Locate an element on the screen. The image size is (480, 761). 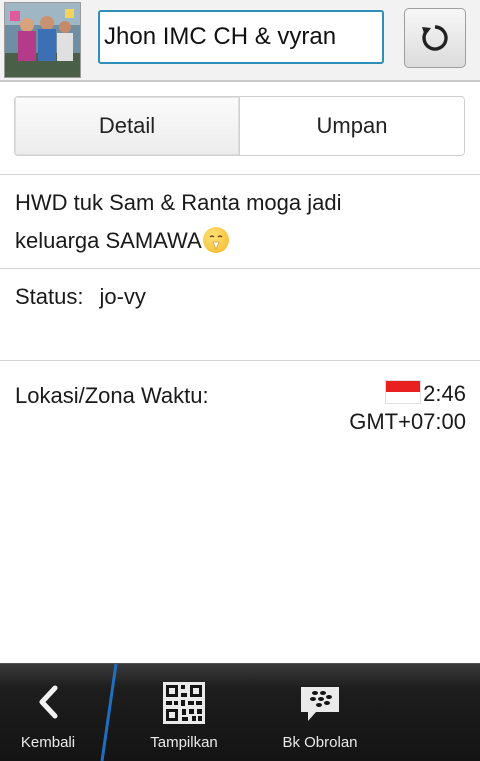
praying-face-emoji-icon is located at coordinates (215, 240).